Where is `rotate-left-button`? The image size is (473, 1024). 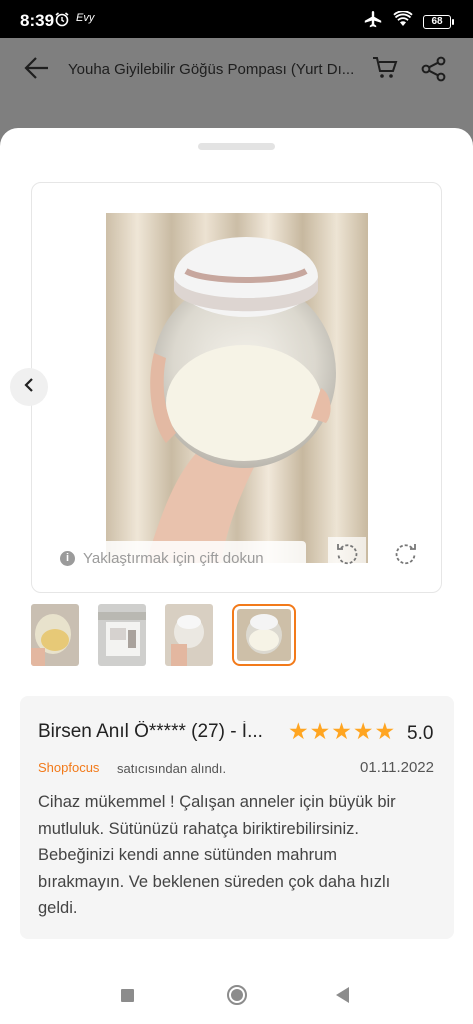
rotate-left-button is located at coordinates (347, 556).